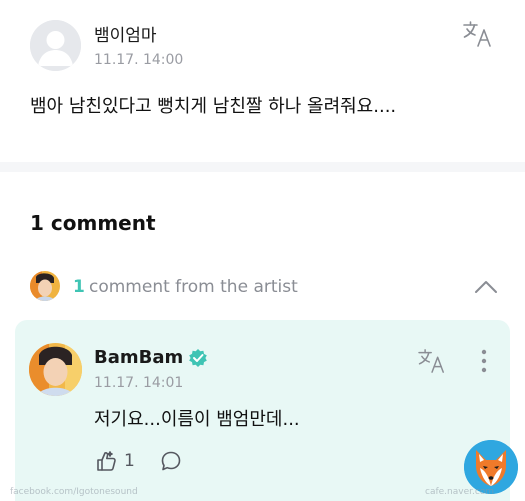 The width and height of the screenshot is (525, 501). Describe the element at coordinates (198, 357) in the screenshot. I see `verified-badge-icon` at that location.